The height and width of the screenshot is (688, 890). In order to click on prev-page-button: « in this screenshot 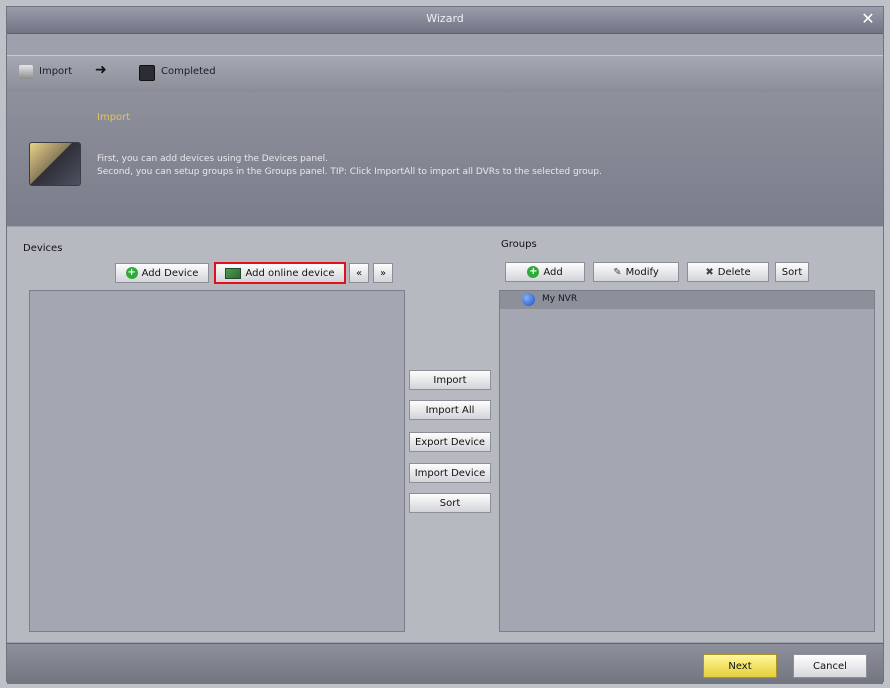, I will do `click(359, 273)`.